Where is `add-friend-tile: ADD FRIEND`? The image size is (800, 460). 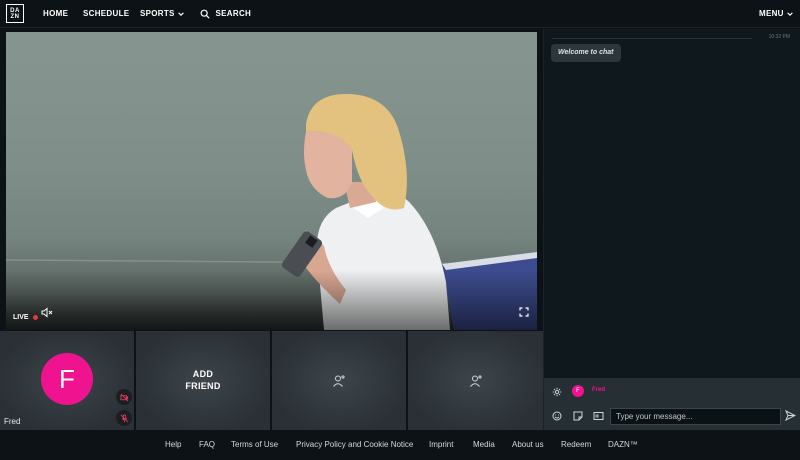 add-friend-tile: ADD FRIEND is located at coordinates (203, 380).